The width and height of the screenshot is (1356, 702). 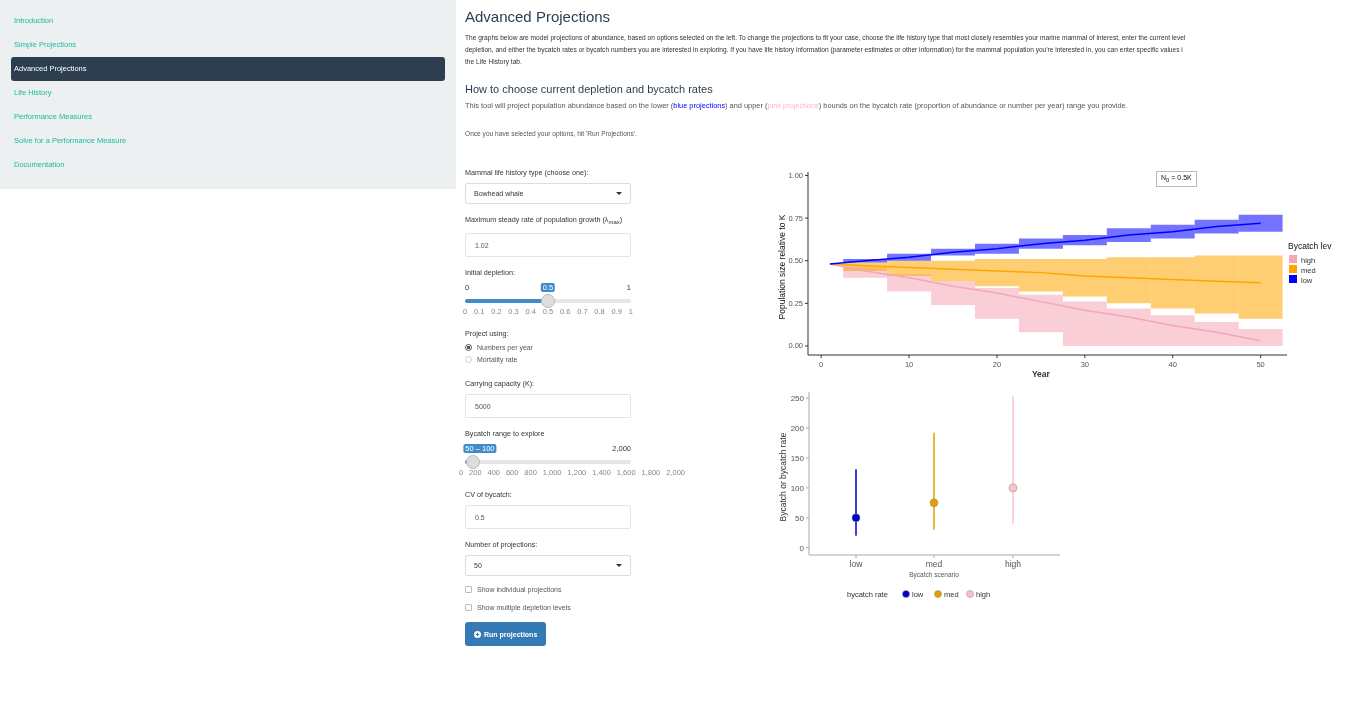 What do you see at coordinates (801, 548) in the screenshot?
I see `tick-label: 0` at bounding box center [801, 548].